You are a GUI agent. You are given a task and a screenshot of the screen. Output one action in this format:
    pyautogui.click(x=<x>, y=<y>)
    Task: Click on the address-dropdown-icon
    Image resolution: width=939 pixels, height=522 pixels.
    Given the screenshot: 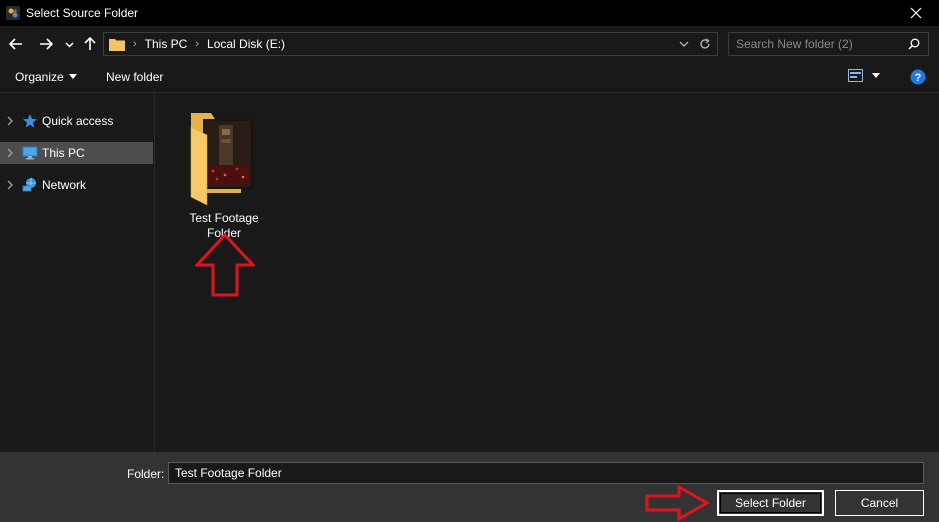 What is the action you would take?
    pyautogui.click(x=684, y=44)
    